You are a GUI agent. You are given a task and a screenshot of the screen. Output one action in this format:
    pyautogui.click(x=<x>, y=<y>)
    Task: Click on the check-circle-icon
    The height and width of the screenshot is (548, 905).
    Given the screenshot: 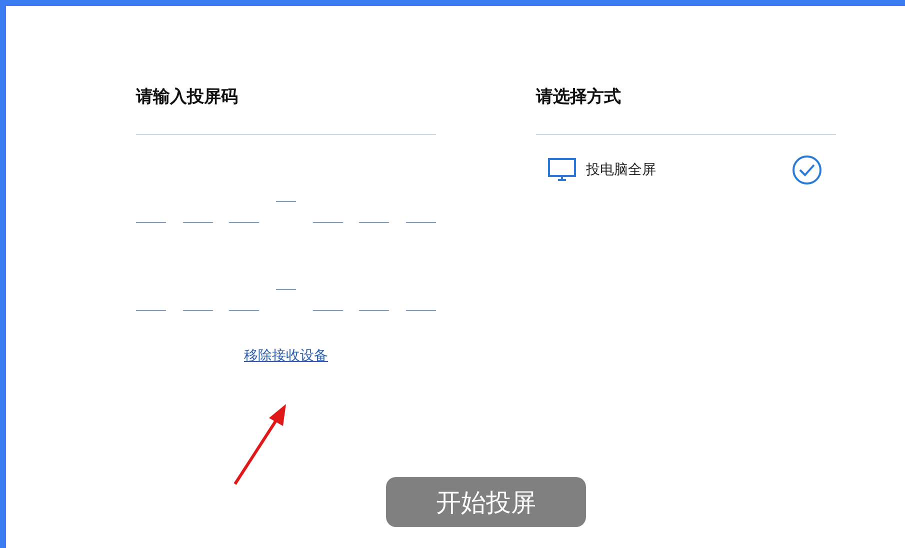 What is the action you would take?
    pyautogui.click(x=807, y=170)
    